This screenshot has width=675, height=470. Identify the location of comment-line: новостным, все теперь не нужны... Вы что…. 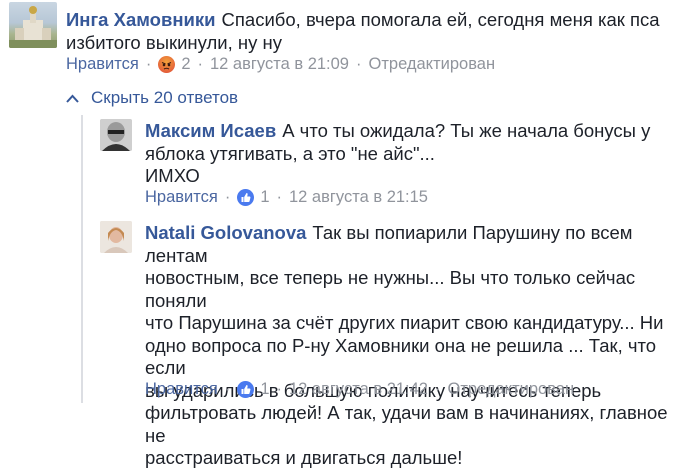
(390, 289).